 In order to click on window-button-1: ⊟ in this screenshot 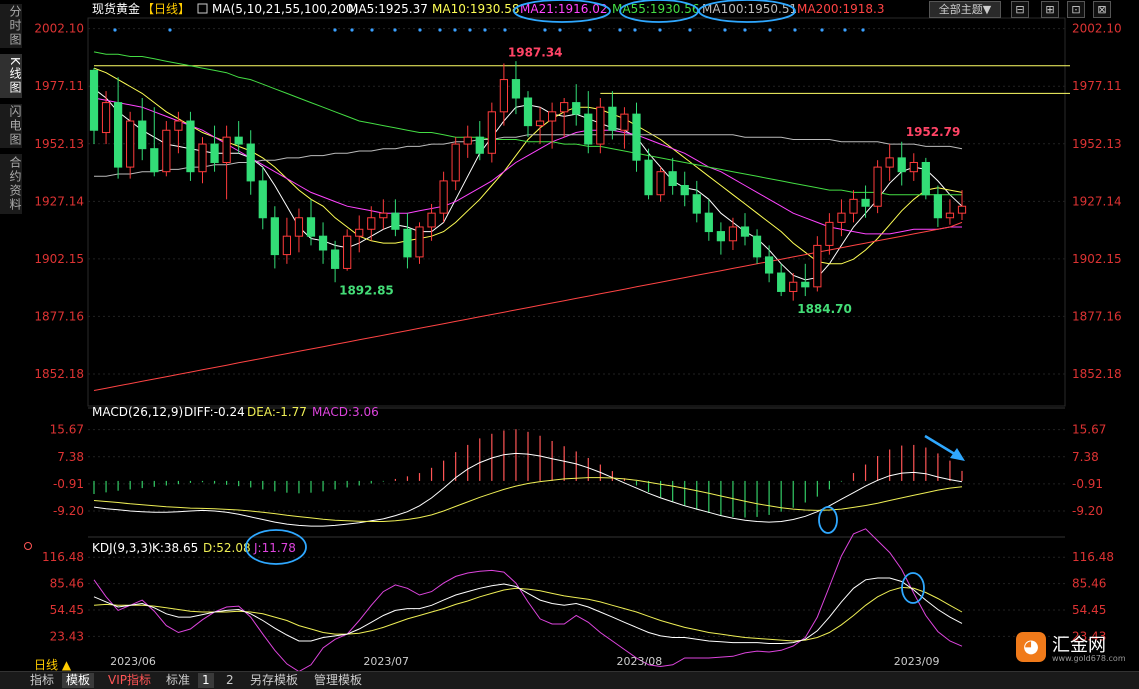, I will do `click(1020, 9)`.